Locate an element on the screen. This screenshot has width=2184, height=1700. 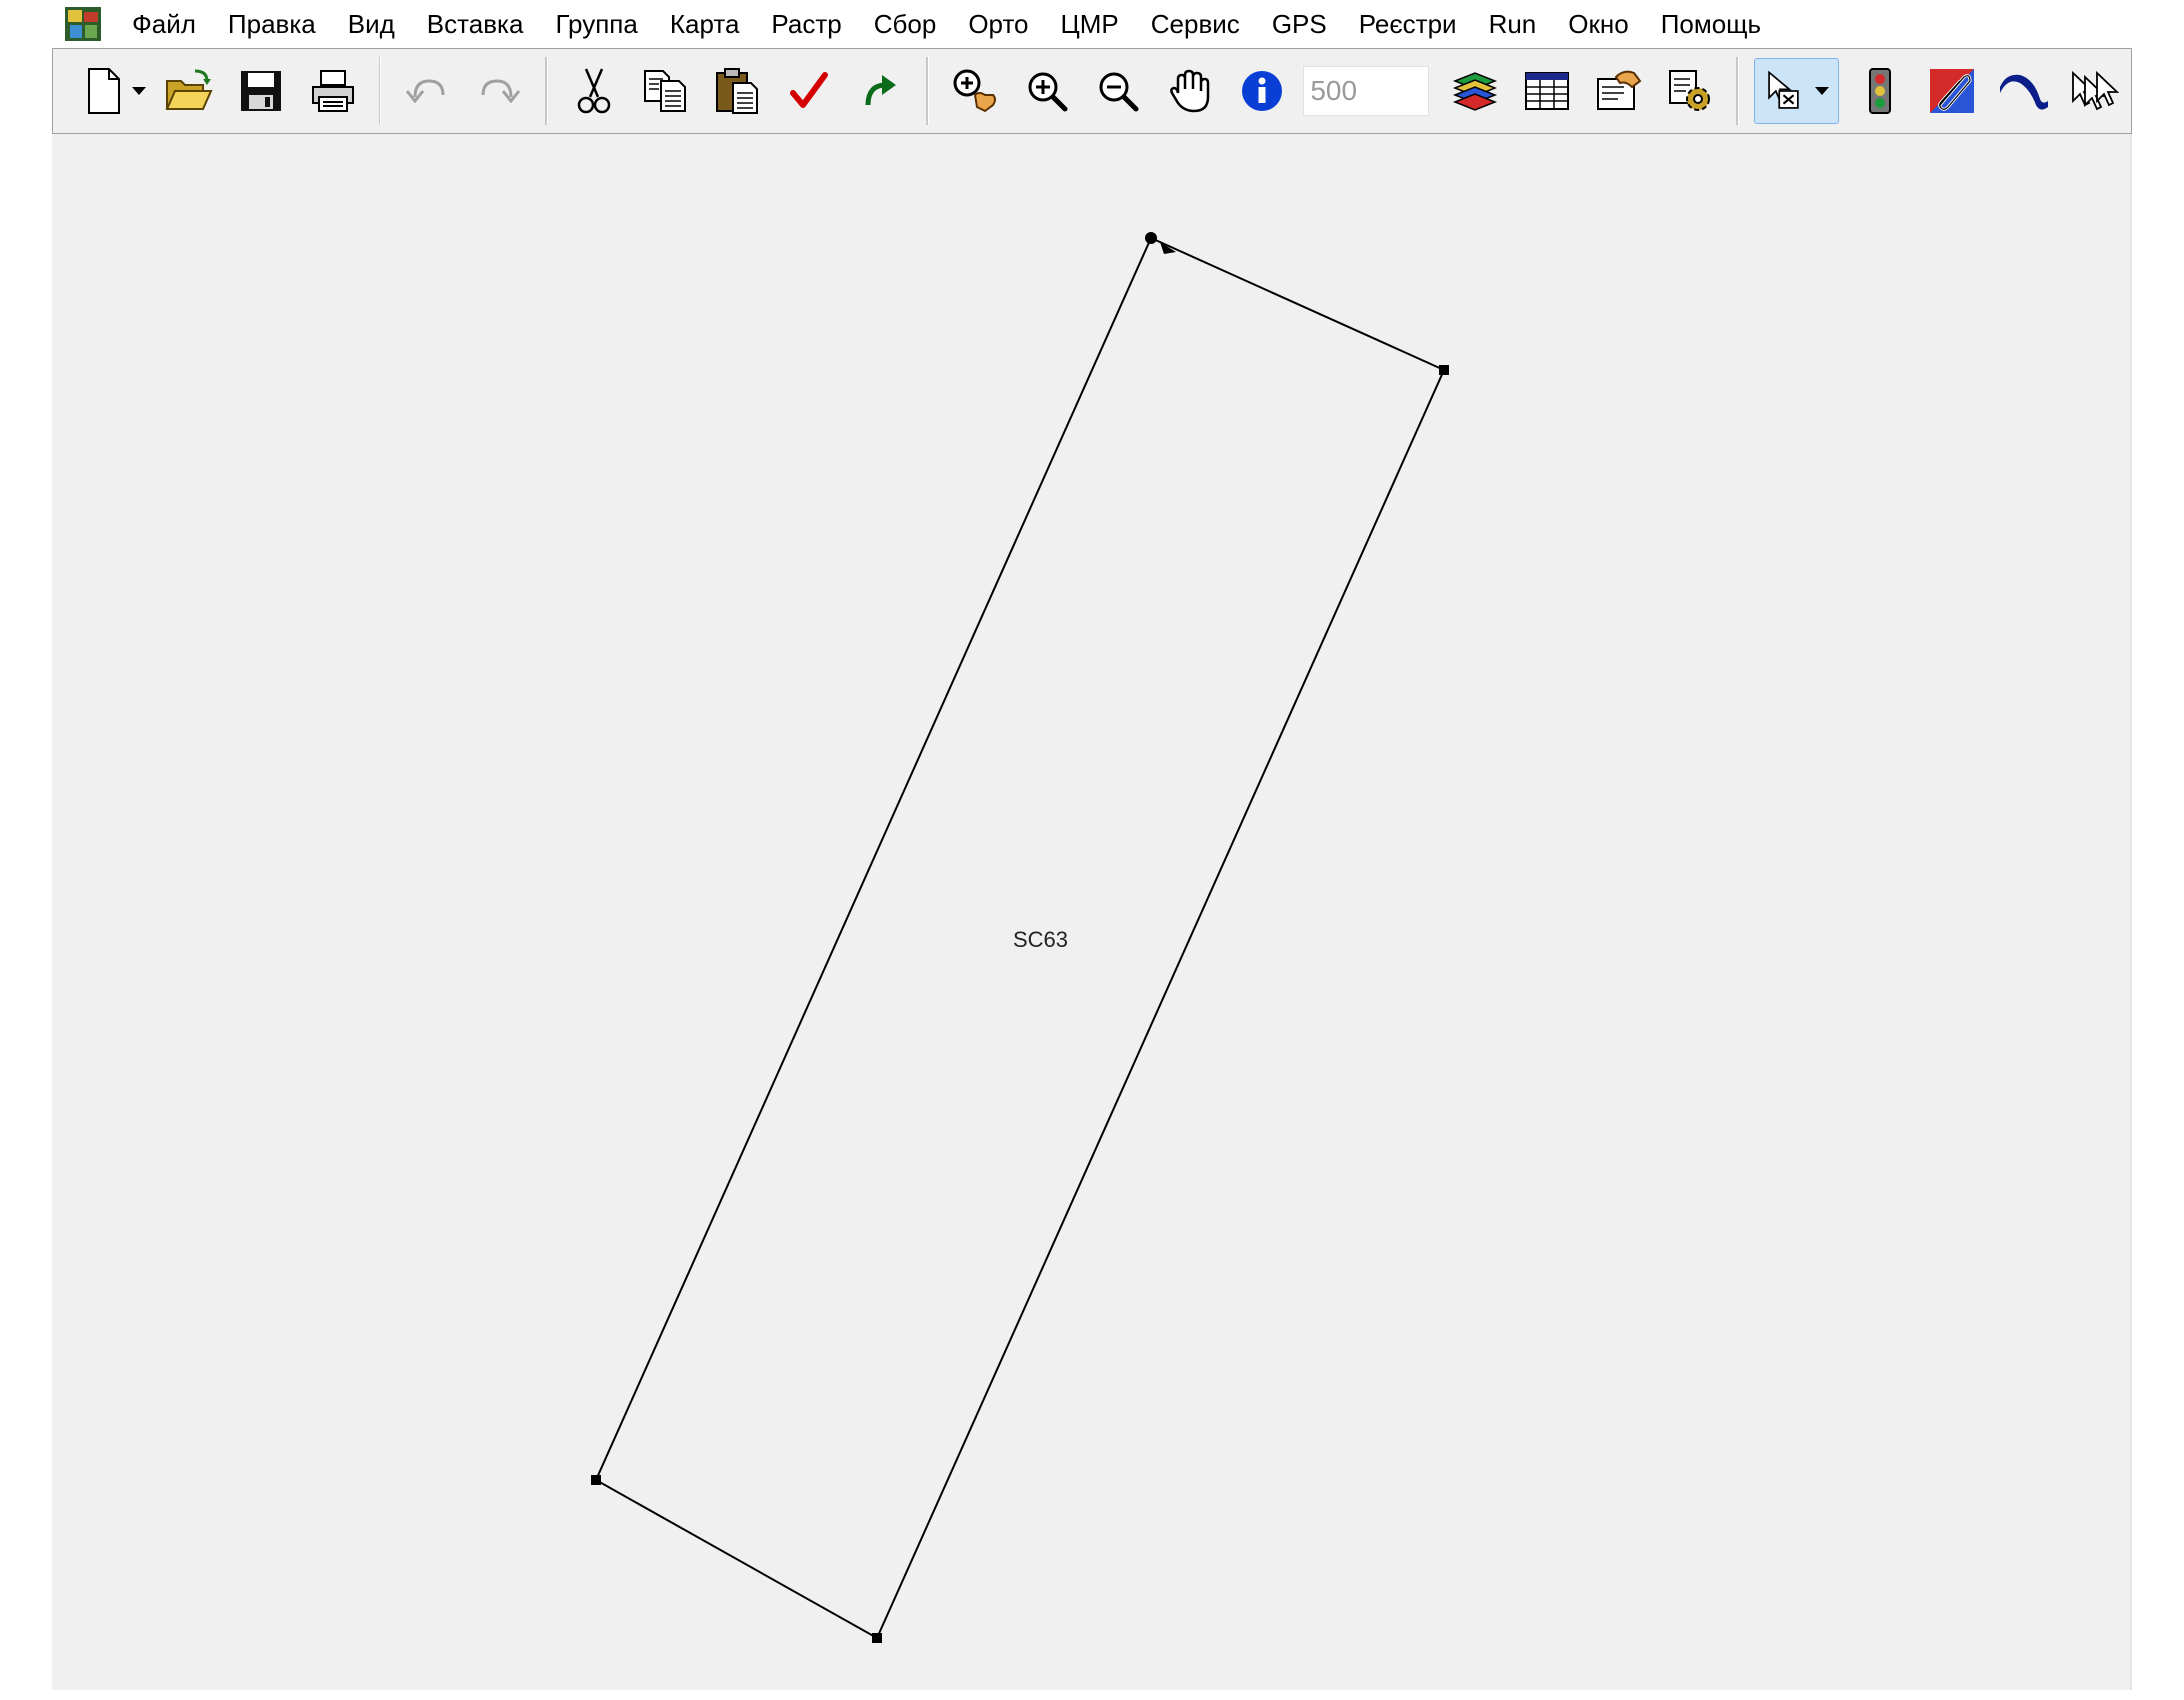
info-icon is located at coordinates (1261, 91).